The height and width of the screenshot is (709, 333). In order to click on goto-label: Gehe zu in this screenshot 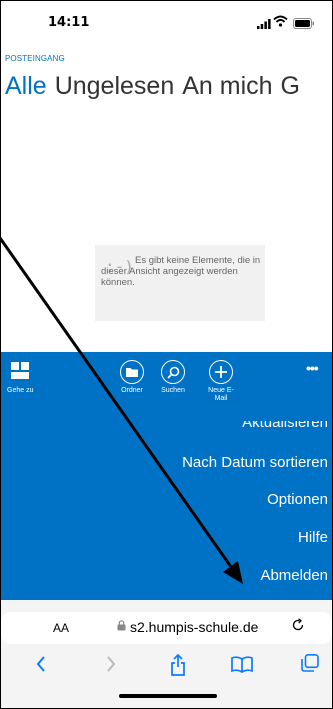, I will do `click(20, 390)`.